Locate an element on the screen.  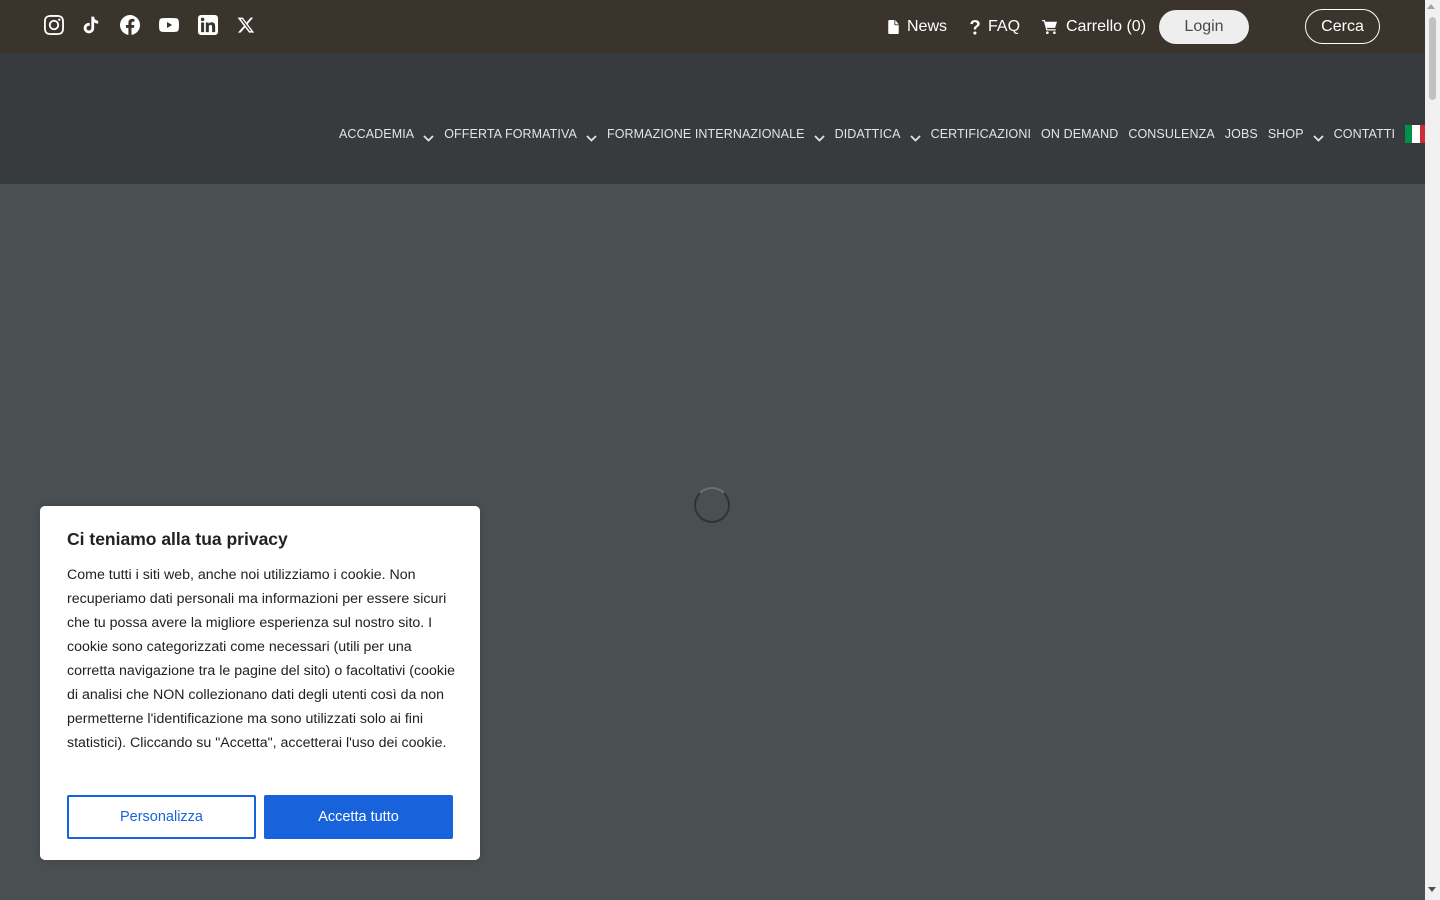
cart-link: Carrello (0) is located at coordinates (1094, 27).